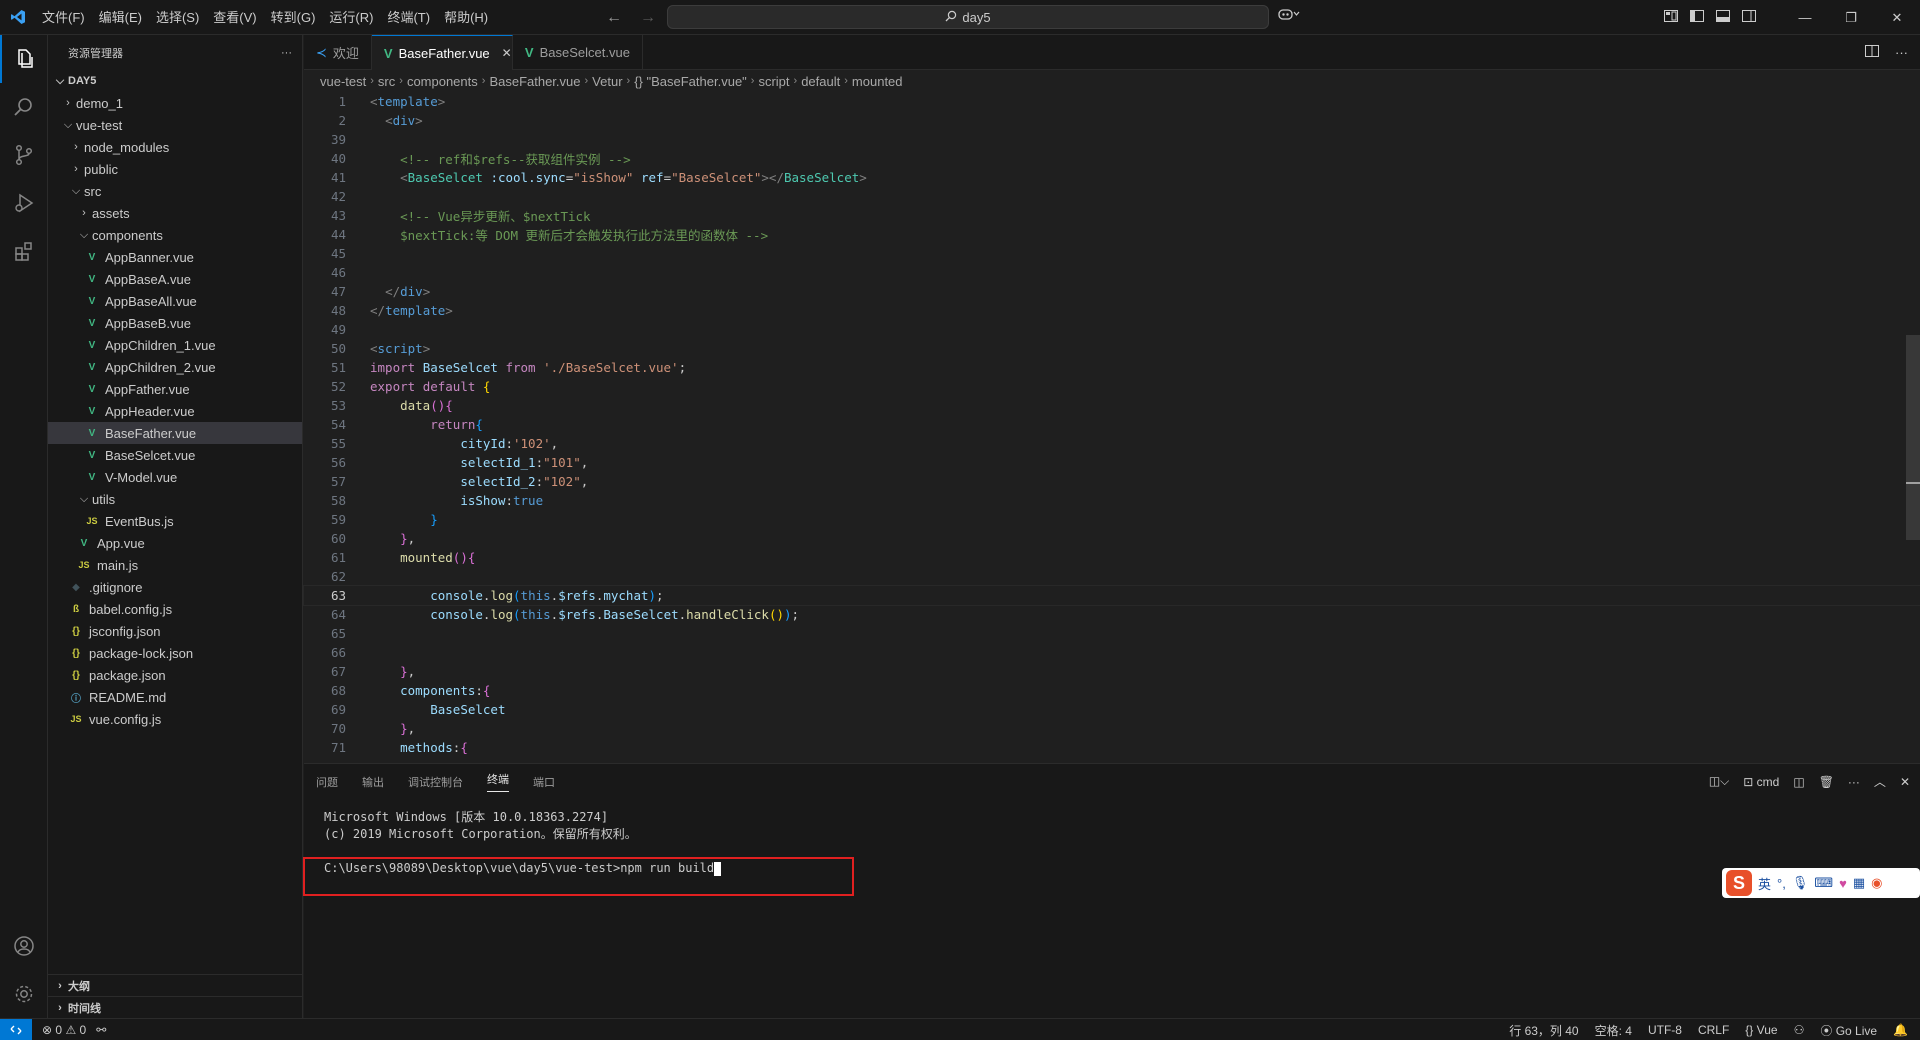 This screenshot has height=1040, width=1920. I want to click on toggle-sidebar-icon, so click(1697, 17).